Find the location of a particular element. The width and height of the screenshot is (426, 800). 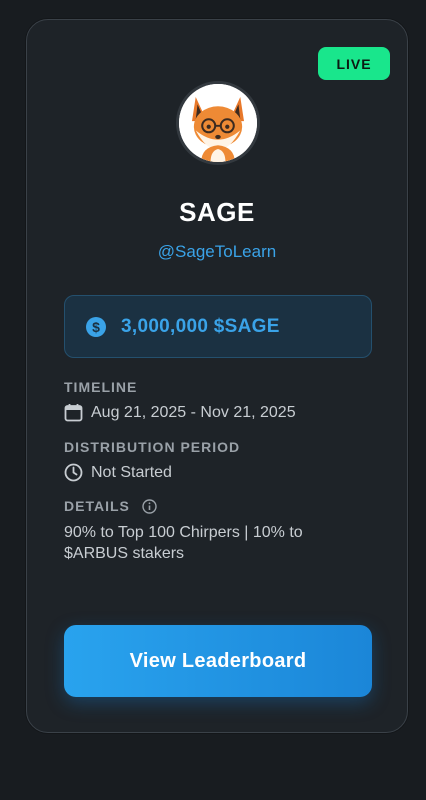

timeline-value: Aug 21, 2025 - Nov 21, 2025 is located at coordinates (193, 412).